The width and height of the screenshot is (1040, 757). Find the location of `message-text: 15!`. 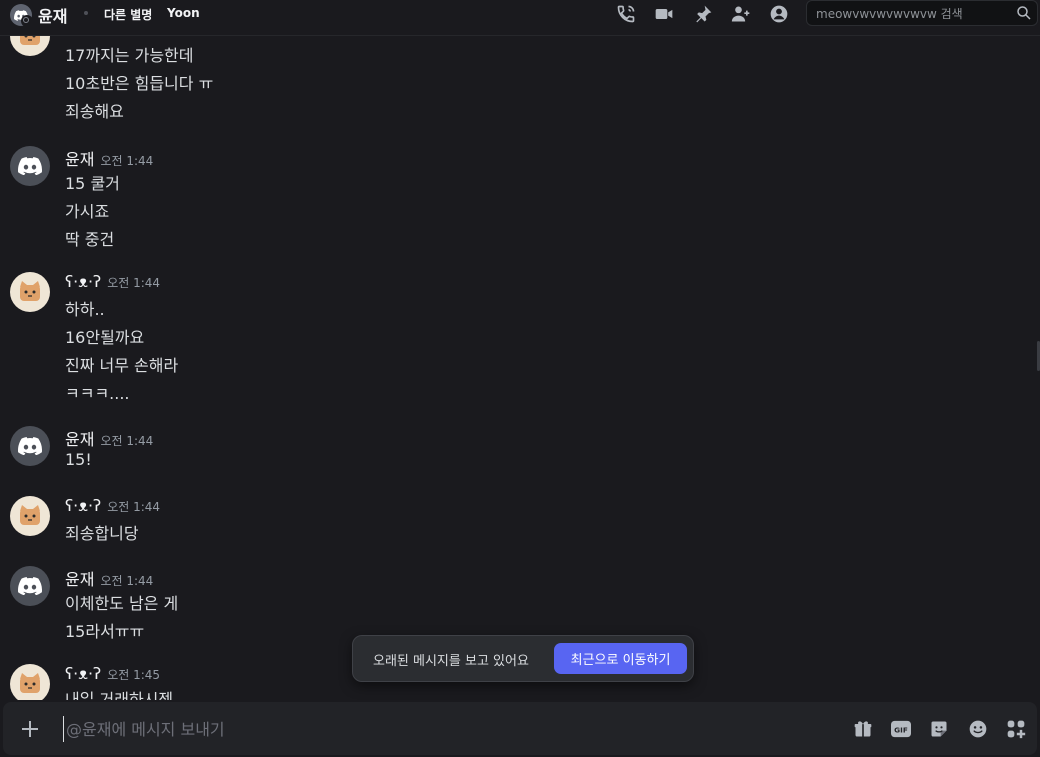

message-text: 15! is located at coordinates (78, 459).